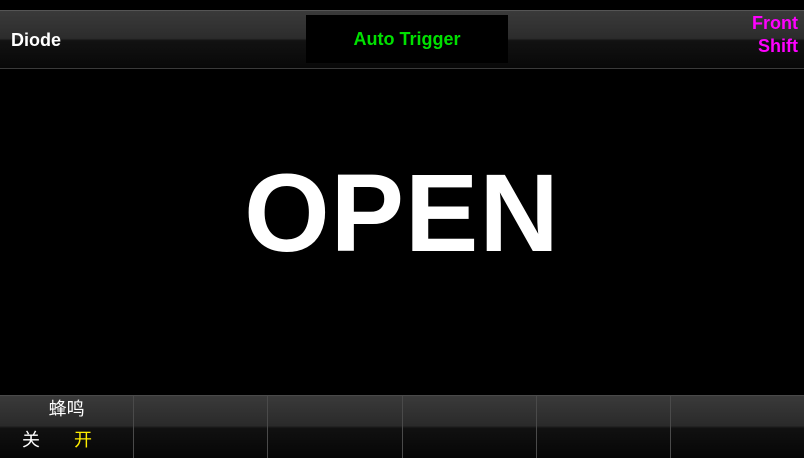  Describe the element at coordinates (66, 409) in the screenshot. I see `softkey-beeper-title: 蜂鸣` at that location.